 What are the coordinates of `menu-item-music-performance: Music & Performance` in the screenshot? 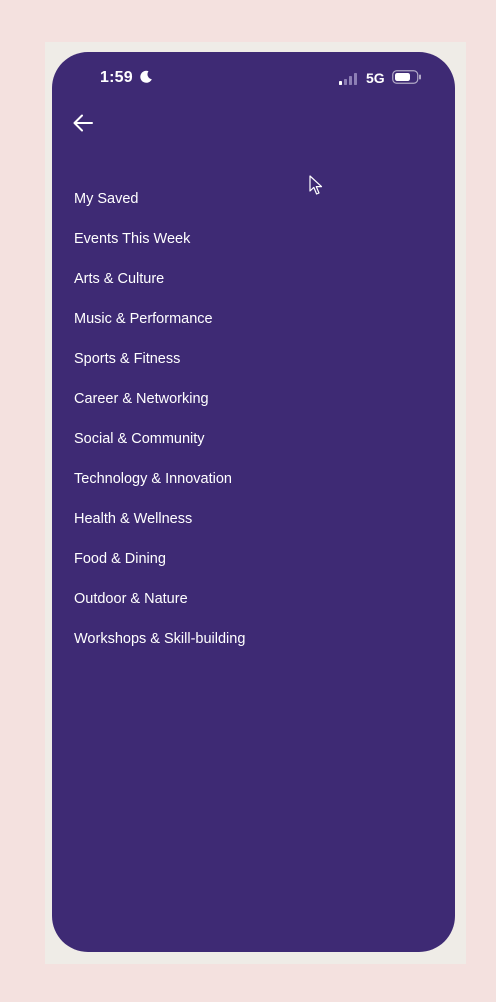 It's located at (159, 326).